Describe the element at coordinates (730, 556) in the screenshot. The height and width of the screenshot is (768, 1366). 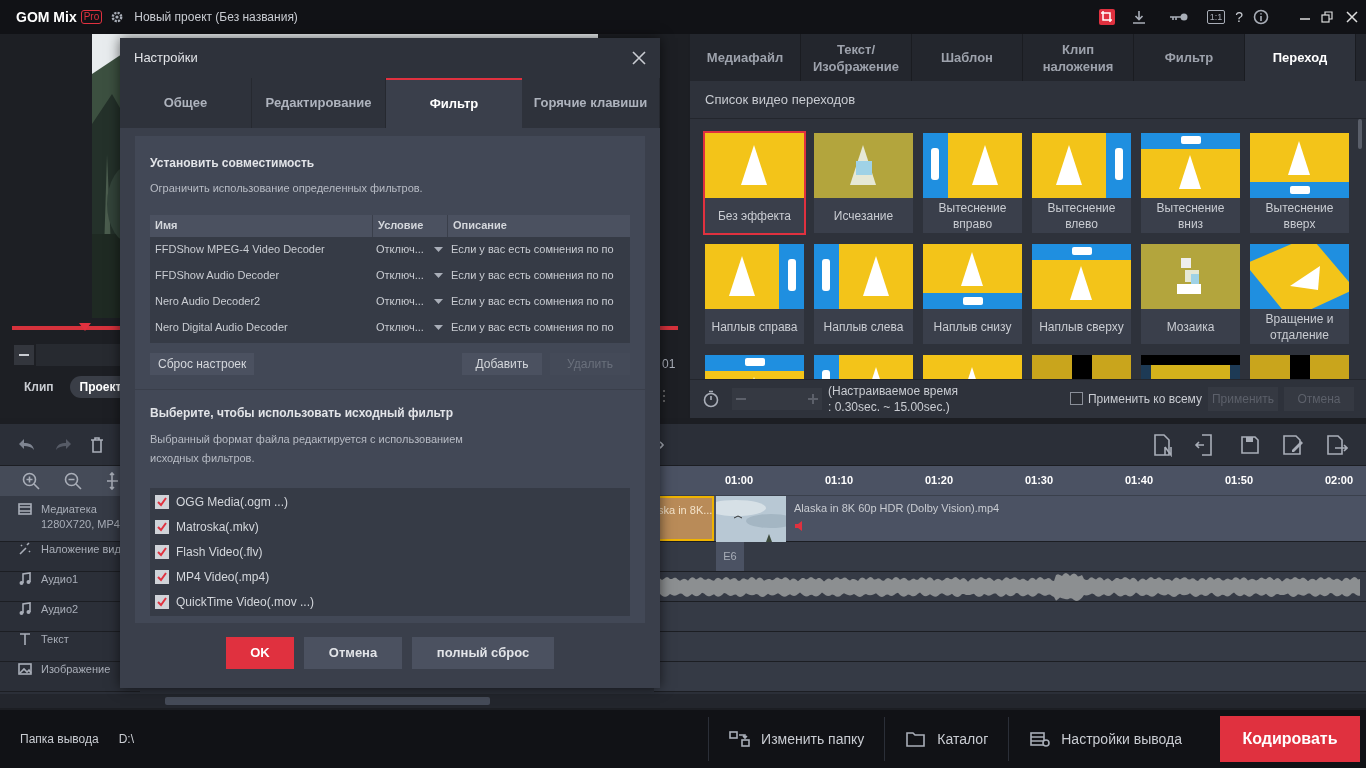
I see `overlay-clip: E6` at that location.